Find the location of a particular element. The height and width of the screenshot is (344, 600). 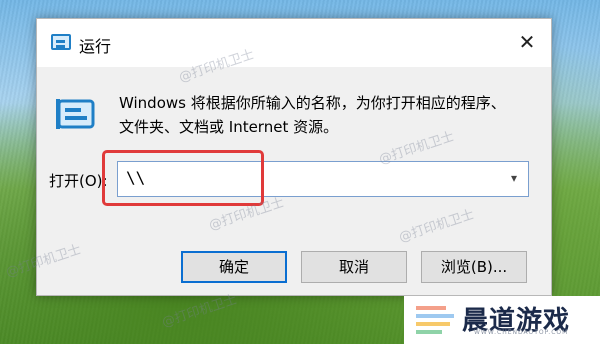

title-bar: 运行 ✕ is located at coordinates (294, 43).